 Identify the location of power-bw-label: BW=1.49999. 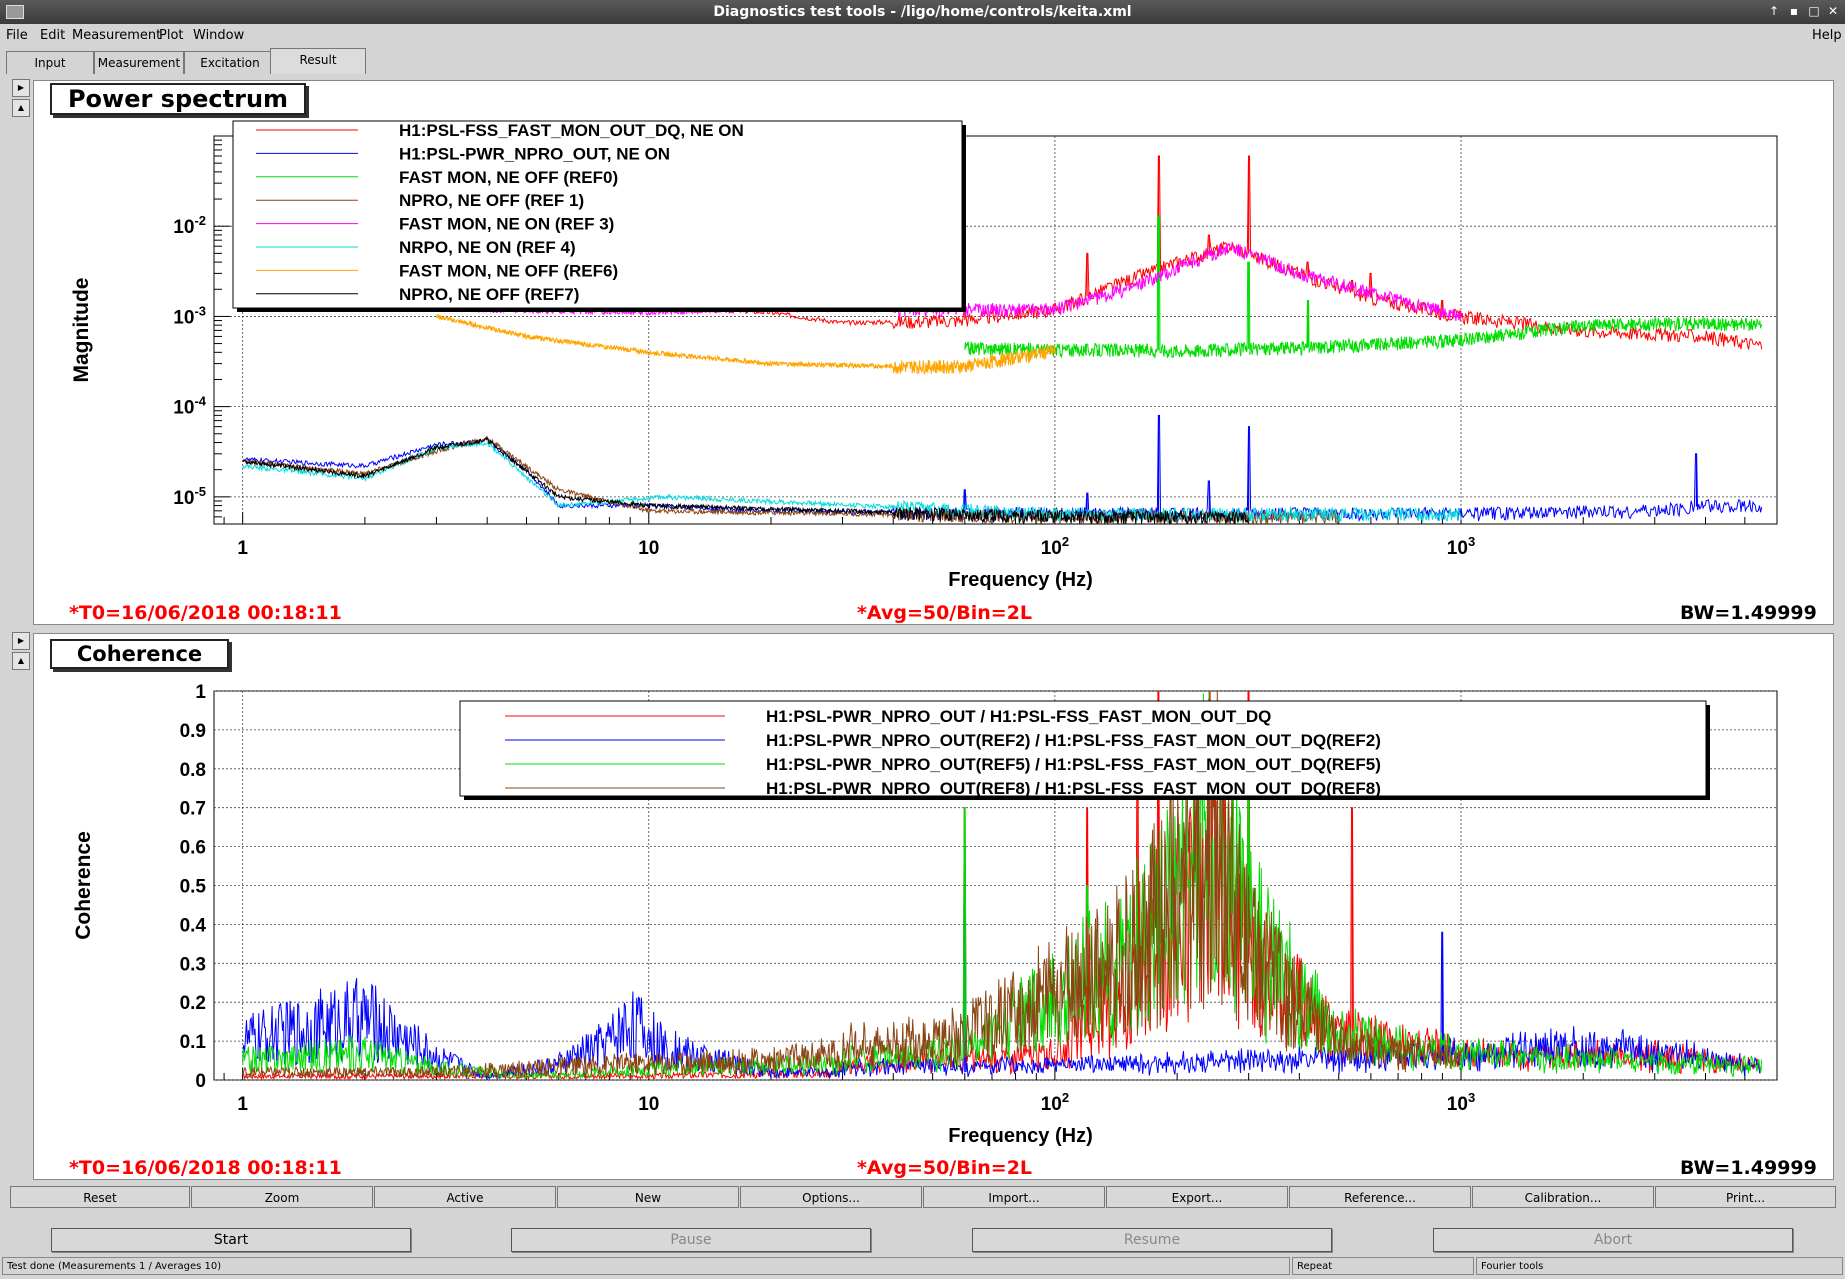
(1748, 613).